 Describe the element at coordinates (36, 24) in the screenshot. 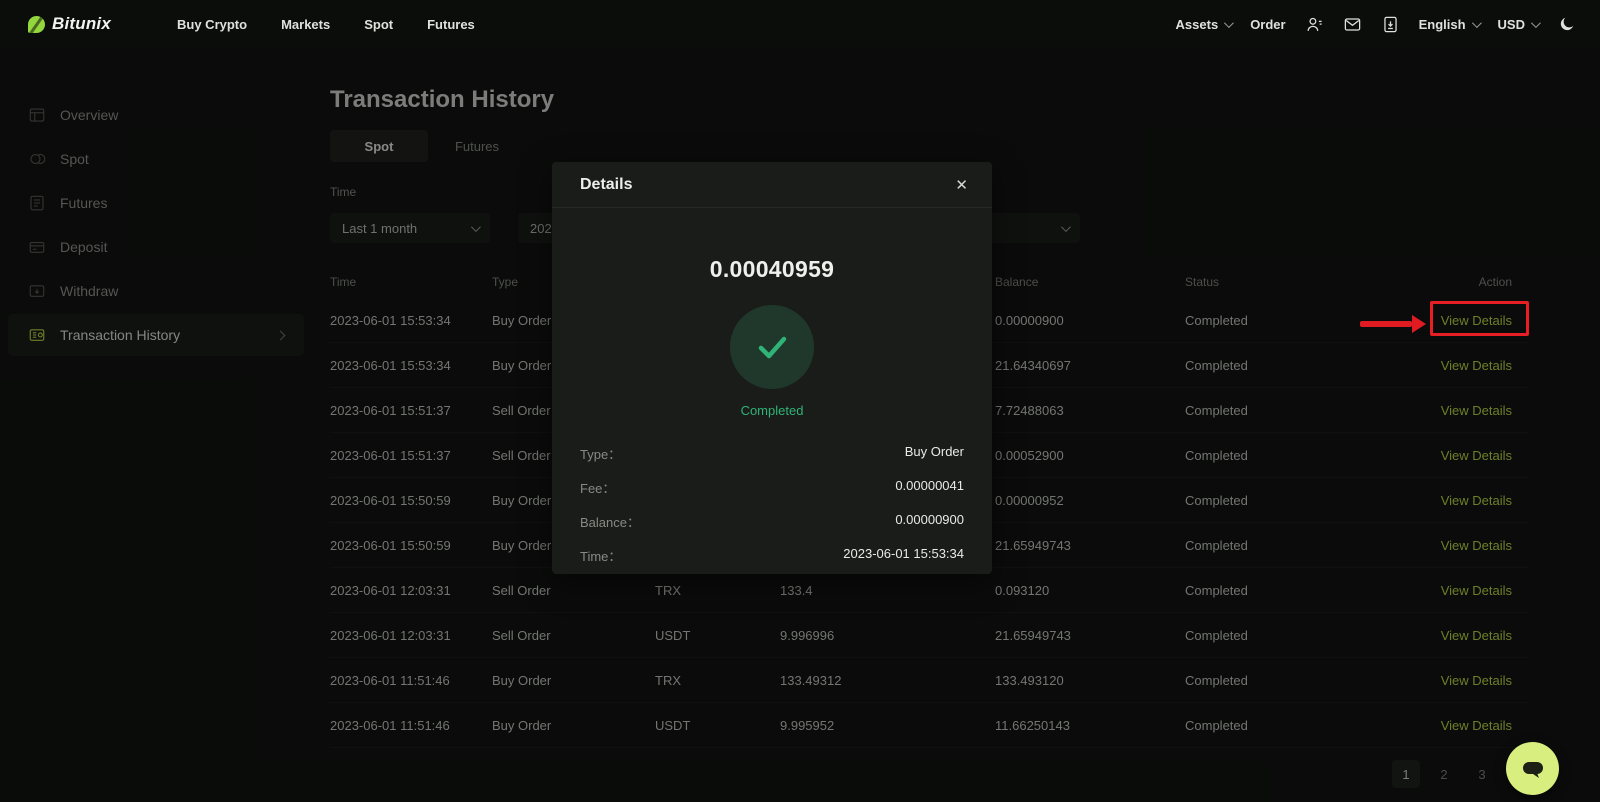

I see `bitunix-leaf-icon` at that location.